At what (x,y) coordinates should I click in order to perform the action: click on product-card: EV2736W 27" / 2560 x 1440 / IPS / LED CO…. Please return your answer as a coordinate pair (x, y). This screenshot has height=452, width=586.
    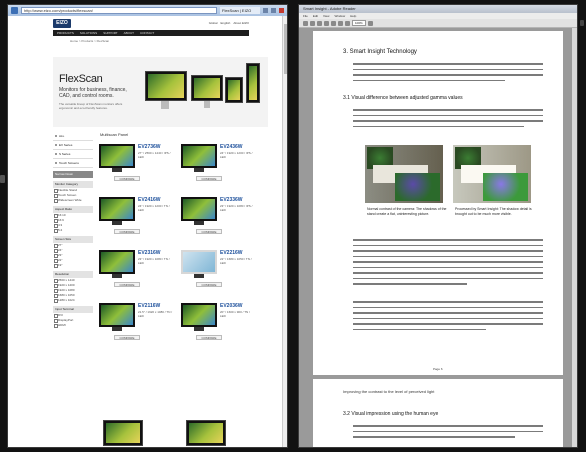
    Looking at the image, I should click on (136, 166).